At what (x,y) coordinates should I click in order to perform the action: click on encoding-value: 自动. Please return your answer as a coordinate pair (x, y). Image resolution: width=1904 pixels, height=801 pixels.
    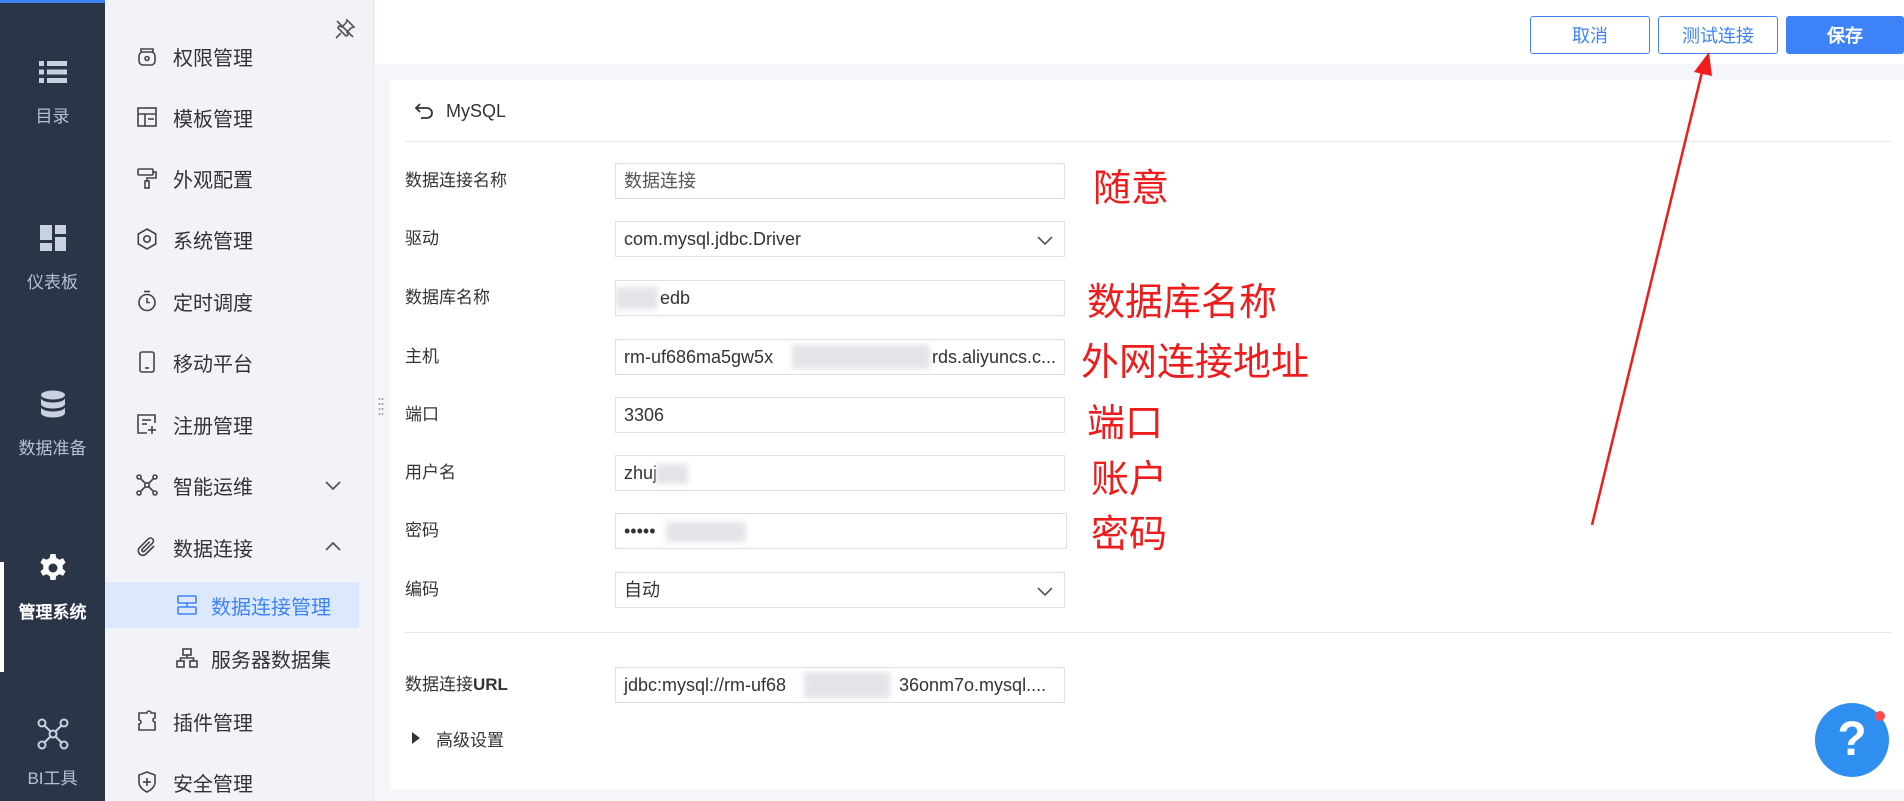
    Looking at the image, I should click on (642, 590).